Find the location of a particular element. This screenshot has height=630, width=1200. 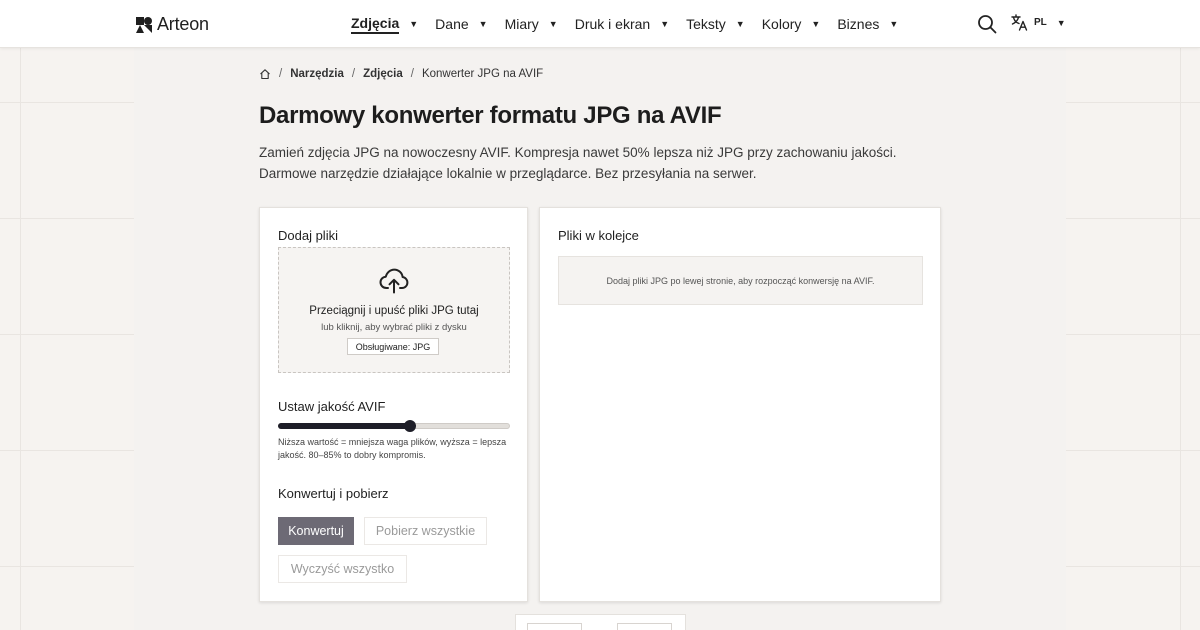

slider-thumb is located at coordinates (410, 426).